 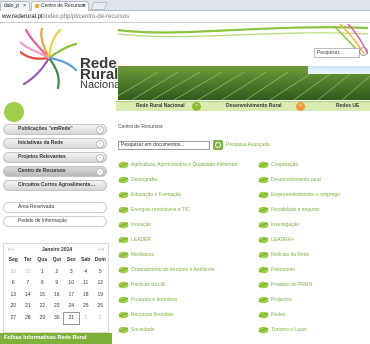 What do you see at coordinates (154, 300) in the screenshot?
I see `category-label: Produtos e territórios` at bounding box center [154, 300].